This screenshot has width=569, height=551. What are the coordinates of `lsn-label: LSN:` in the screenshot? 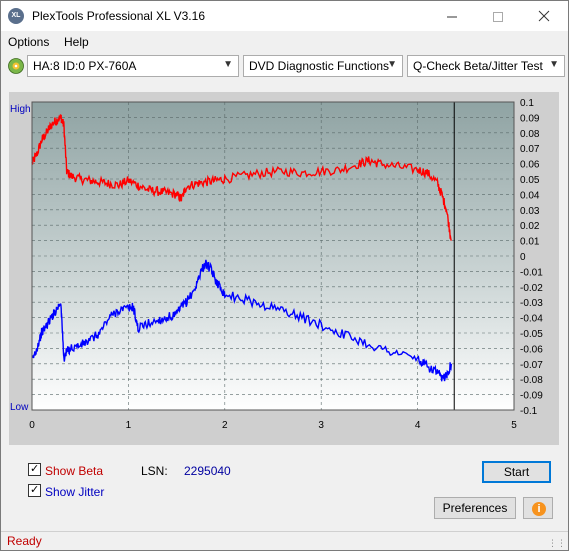 It's located at (154, 471).